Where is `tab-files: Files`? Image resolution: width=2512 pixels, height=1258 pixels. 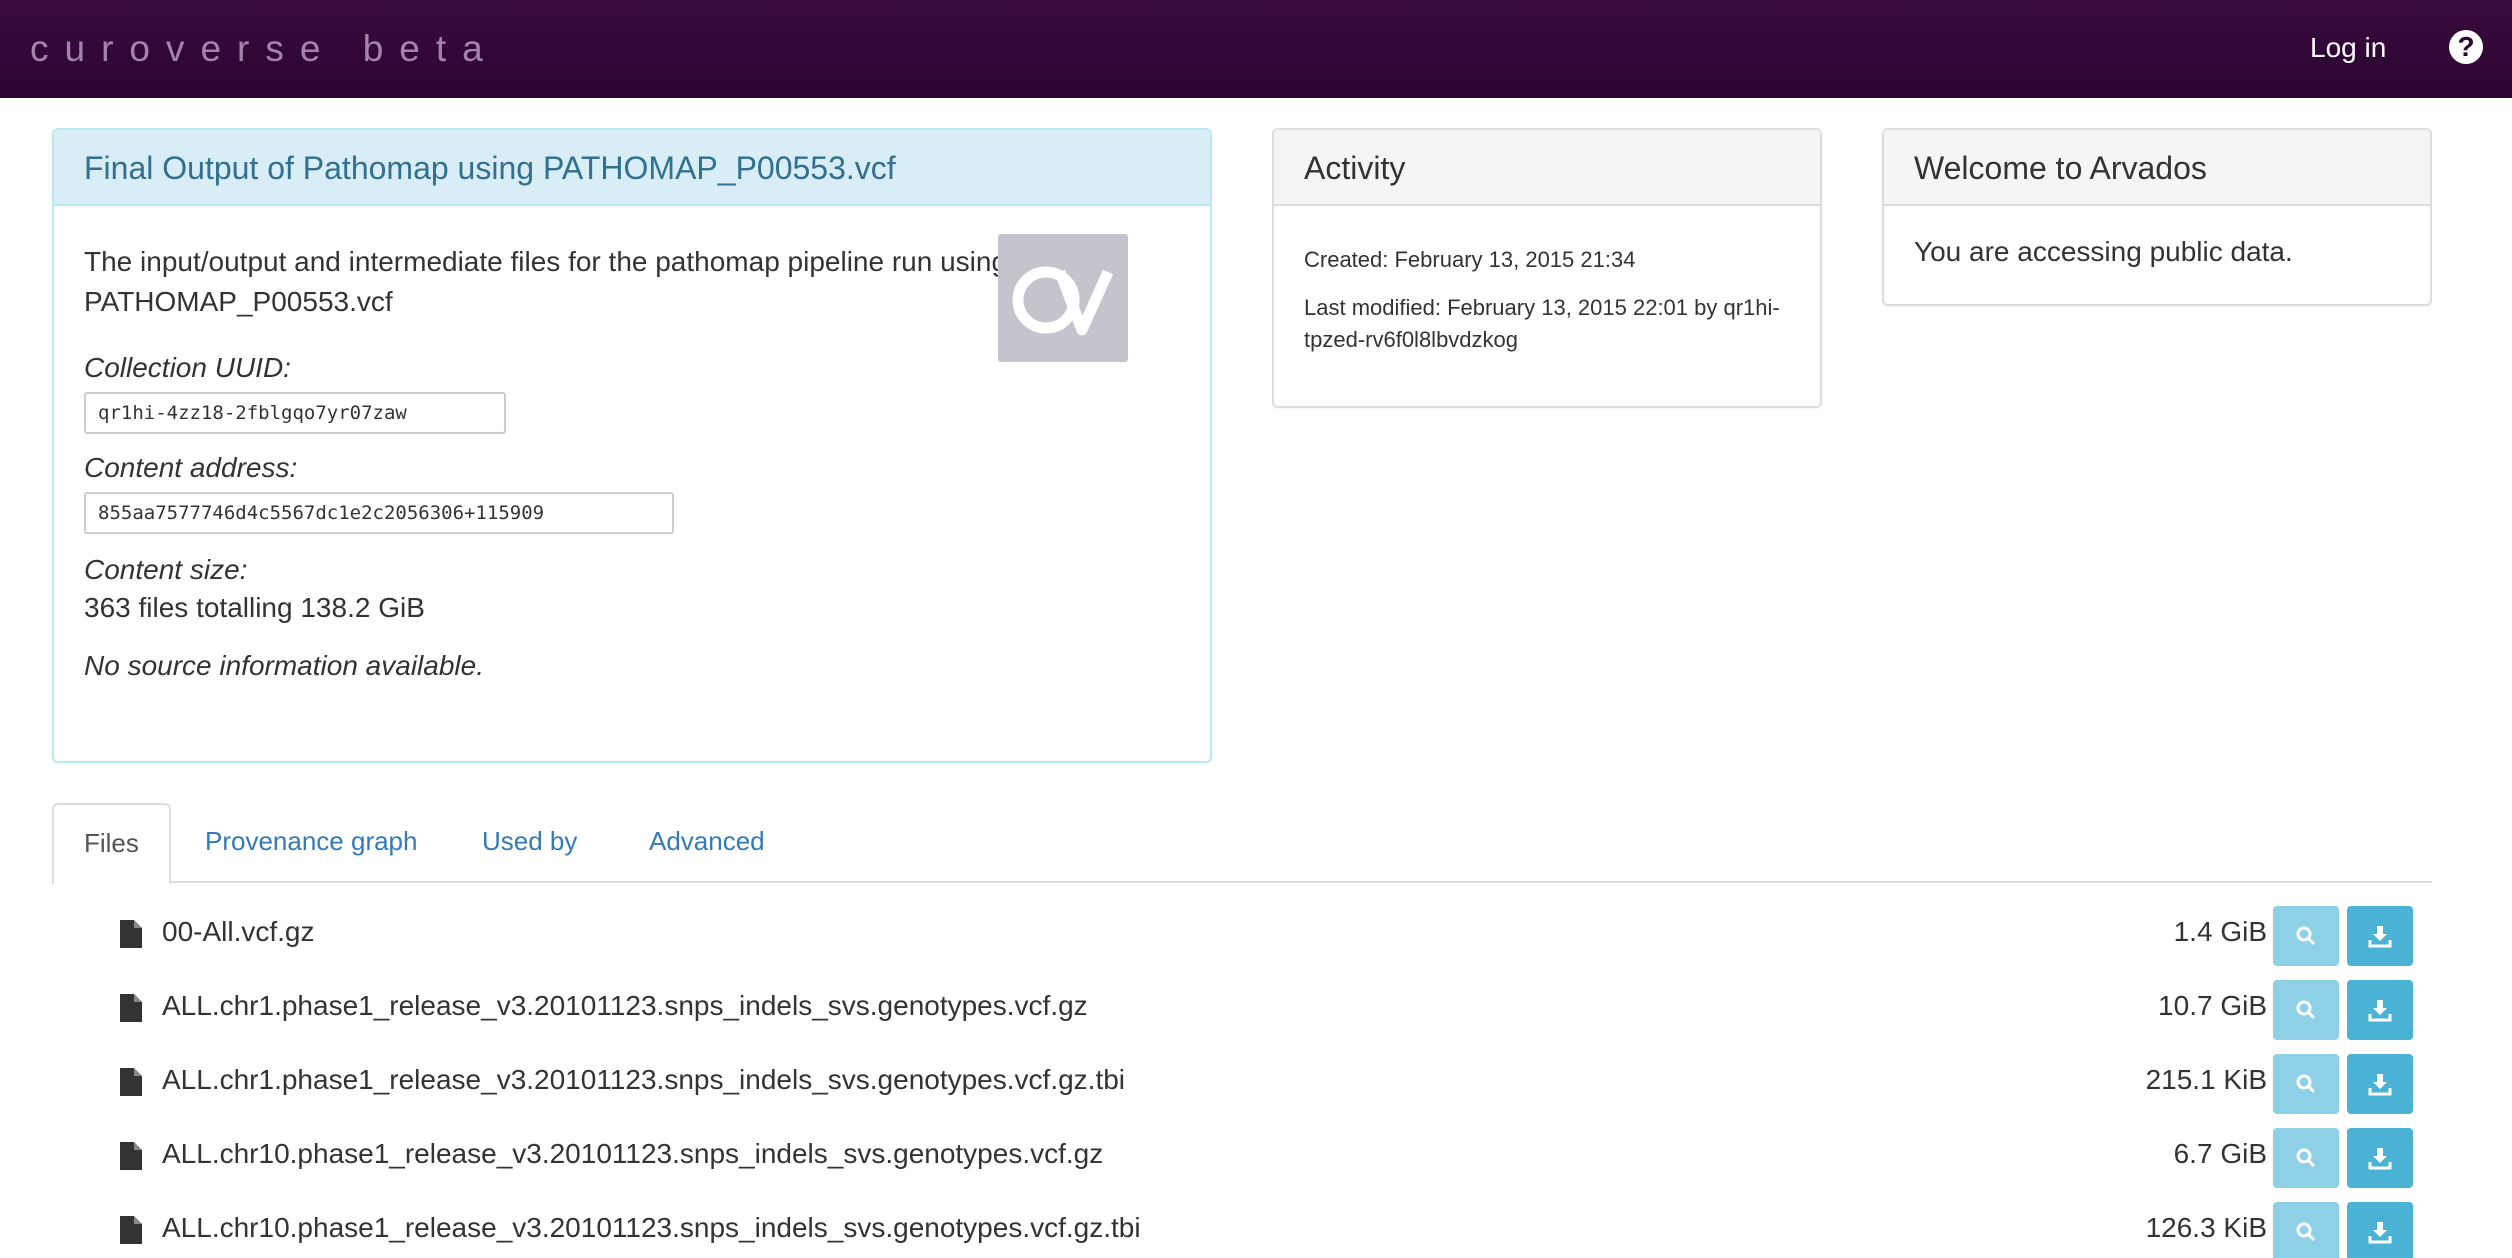 tab-files: Files is located at coordinates (111, 844).